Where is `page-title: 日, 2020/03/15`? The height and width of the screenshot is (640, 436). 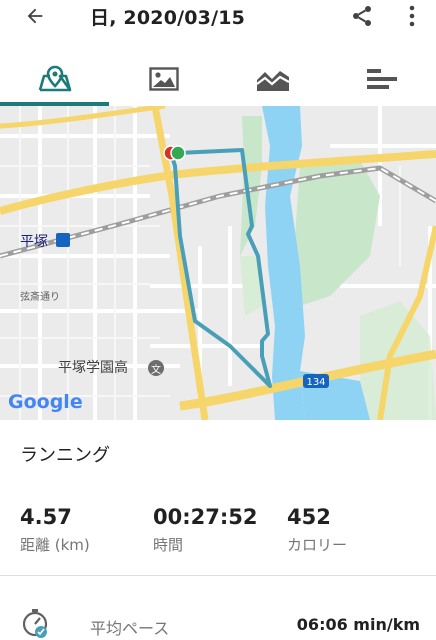 page-title: 日, 2020/03/15 is located at coordinates (168, 18).